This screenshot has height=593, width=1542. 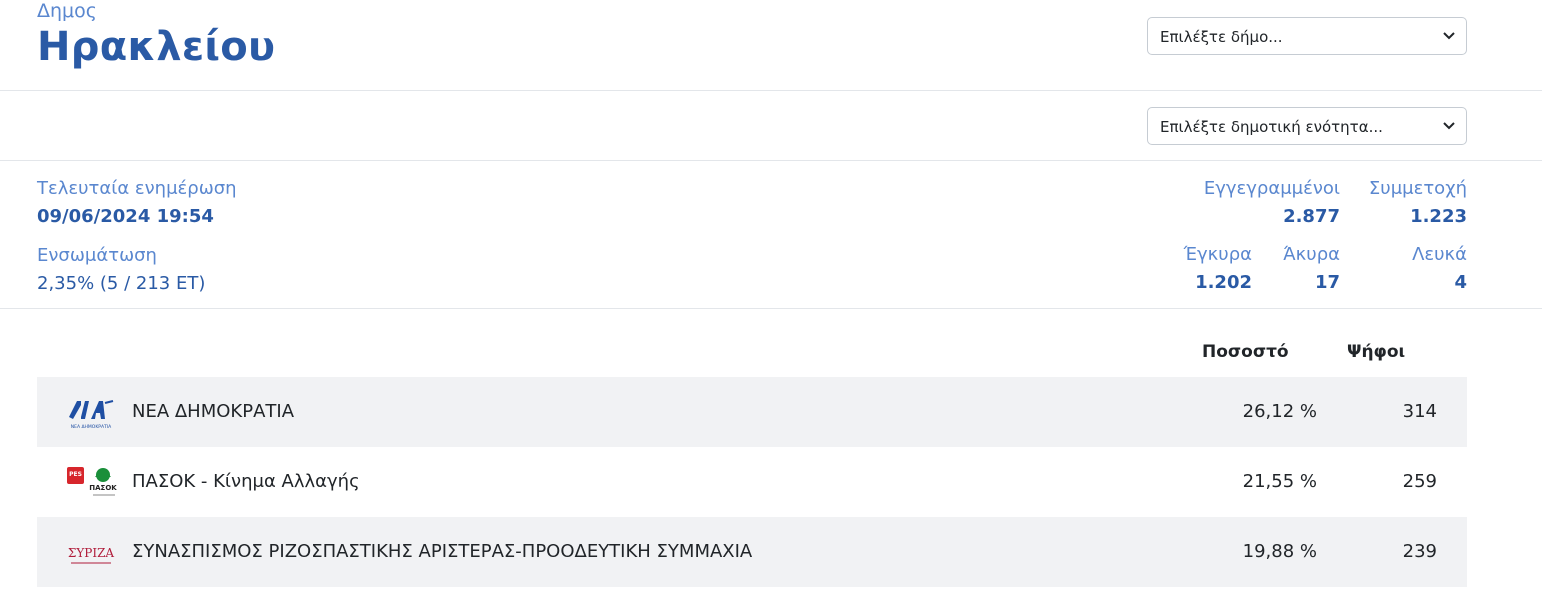 I want to click on party-name: ΝΕΑ ΔΗΜΟΚΡΑΤΙΑ, so click(x=213, y=411).